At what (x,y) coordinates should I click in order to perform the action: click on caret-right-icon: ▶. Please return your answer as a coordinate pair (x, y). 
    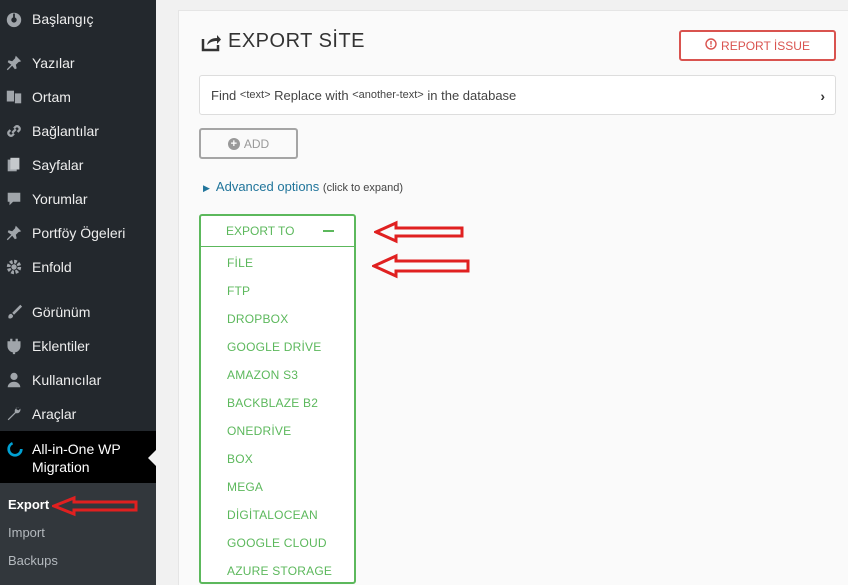
    Looking at the image, I should click on (206, 188).